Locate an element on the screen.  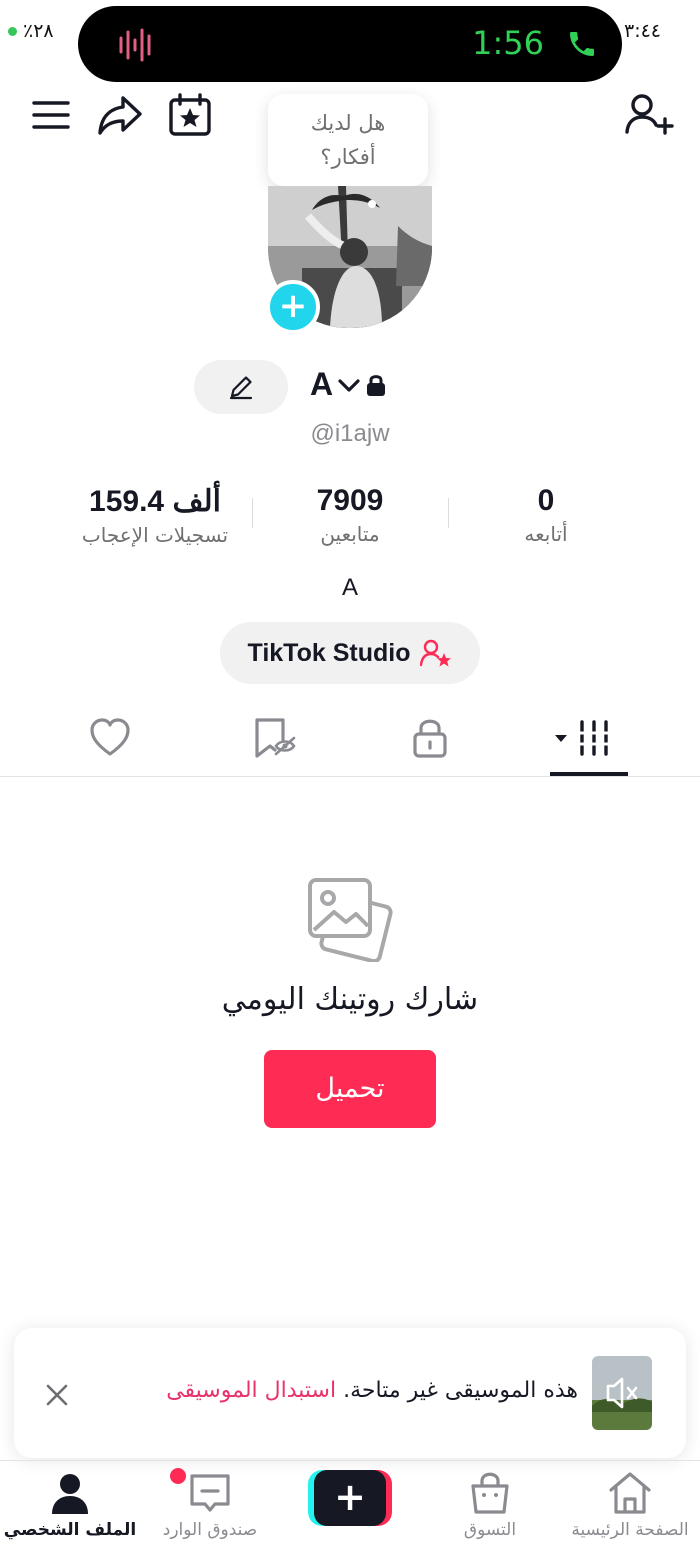
followers-label: متابعين is located at coordinates (350, 534).